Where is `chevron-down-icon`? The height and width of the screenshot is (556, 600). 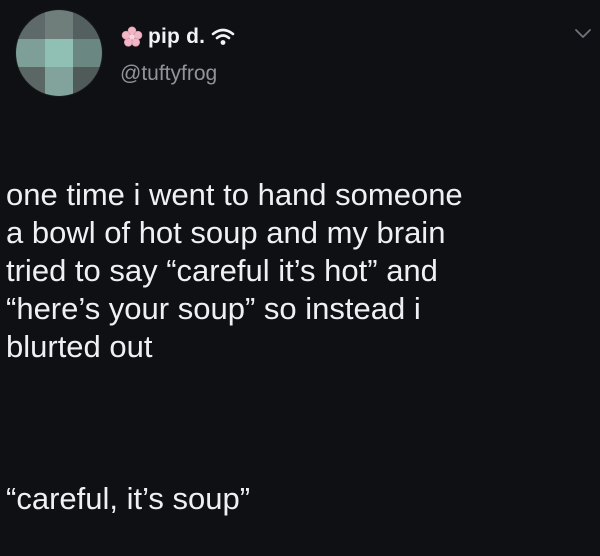
chevron-down-icon is located at coordinates (583, 34).